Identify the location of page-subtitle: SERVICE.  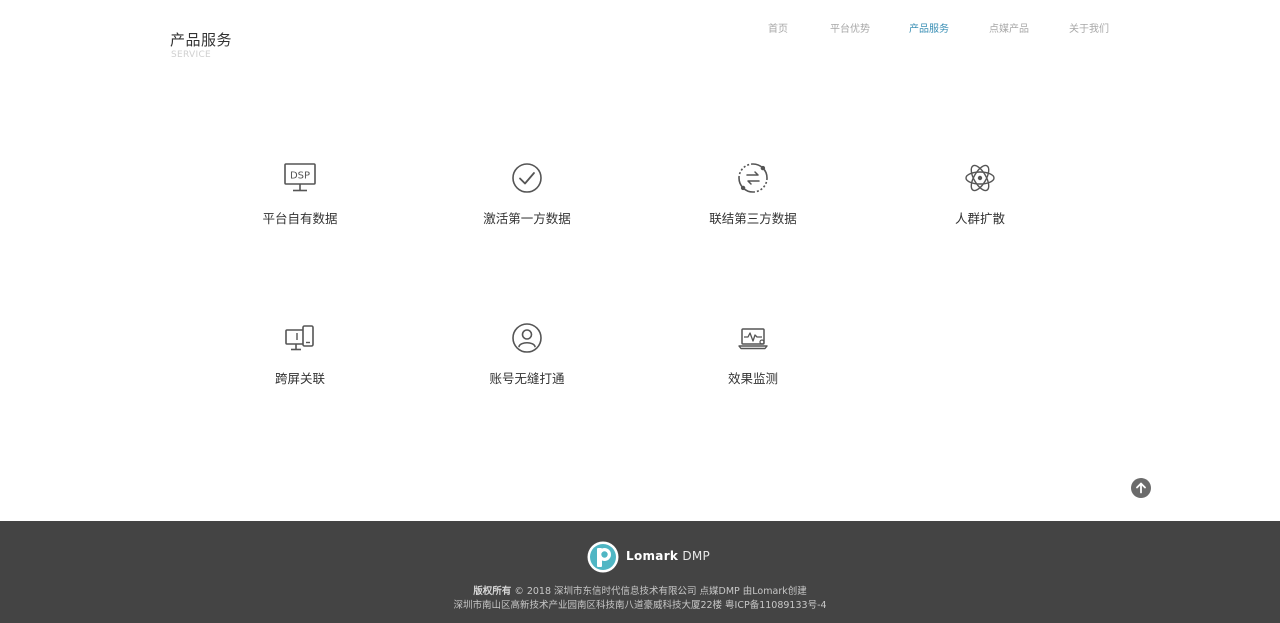
(191, 55).